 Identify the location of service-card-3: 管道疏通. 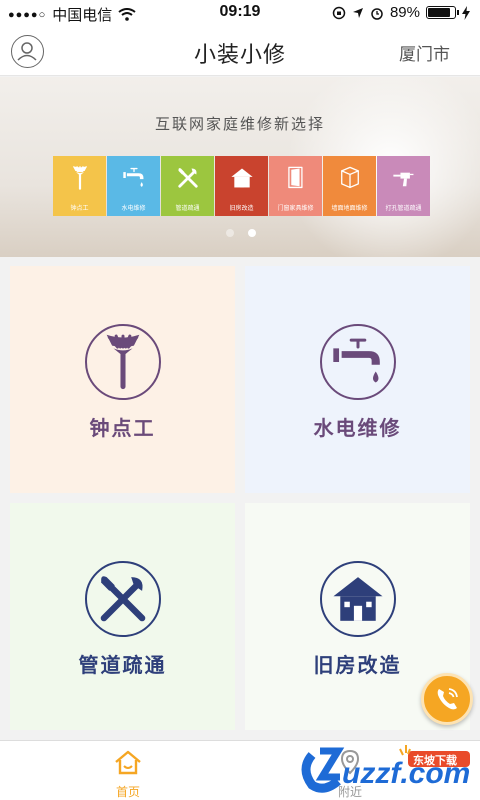
(122, 616).